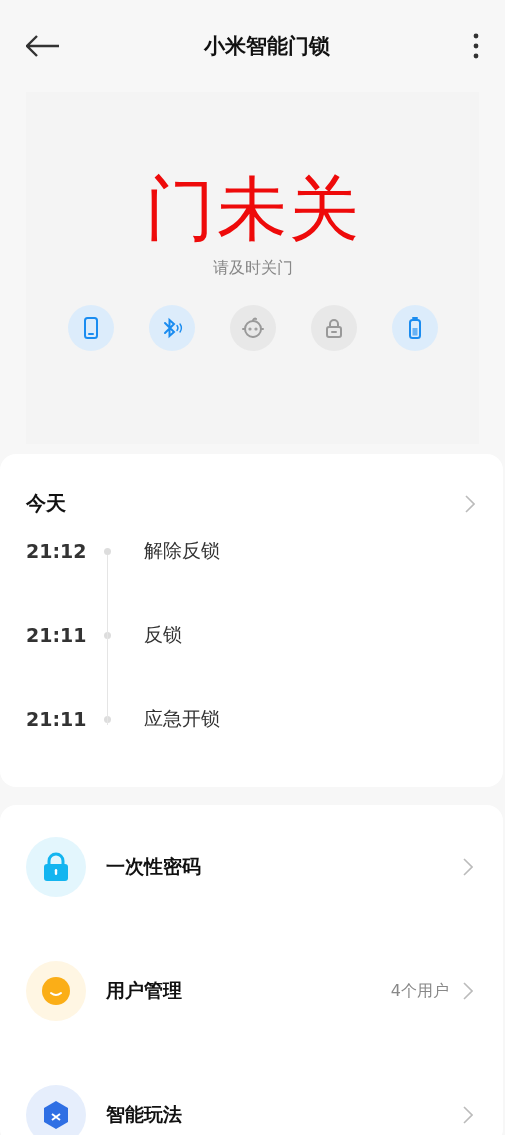 This screenshot has height=1135, width=505. What do you see at coordinates (284, 867) in the screenshot?
I see `menu-label: 一次性密码` at bounding box center [284, 867].